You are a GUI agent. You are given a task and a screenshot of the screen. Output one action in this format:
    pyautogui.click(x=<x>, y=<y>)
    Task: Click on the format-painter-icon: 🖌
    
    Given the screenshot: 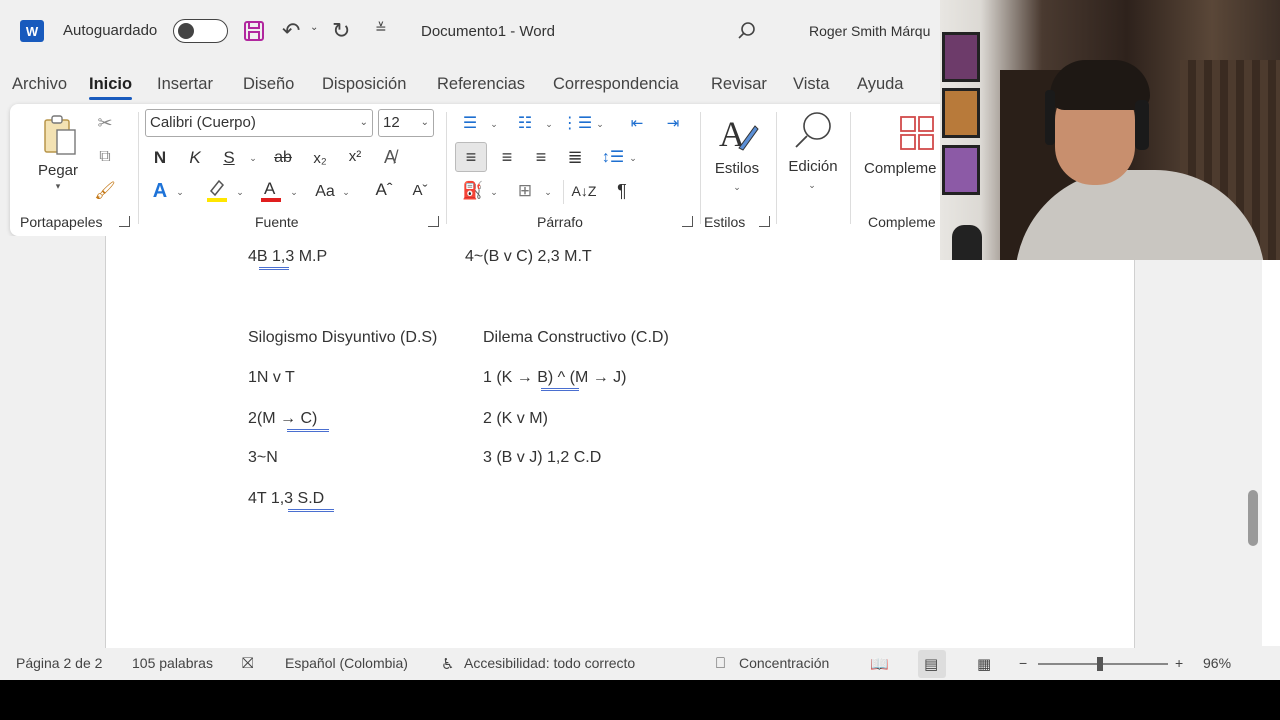 What is the action you would take?
    pyautogui.click(x=105, y=191)
    